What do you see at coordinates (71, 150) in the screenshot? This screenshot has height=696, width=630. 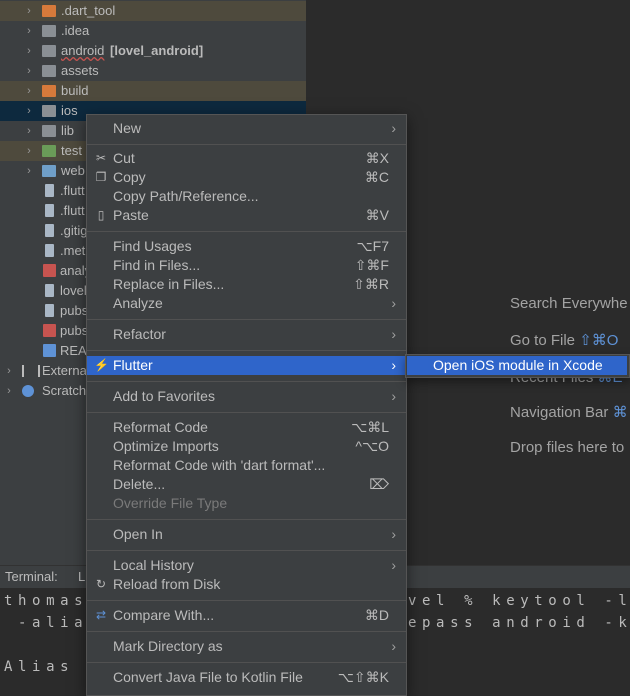 I see `tree-row-label: test` at bounding box center [71, 150].